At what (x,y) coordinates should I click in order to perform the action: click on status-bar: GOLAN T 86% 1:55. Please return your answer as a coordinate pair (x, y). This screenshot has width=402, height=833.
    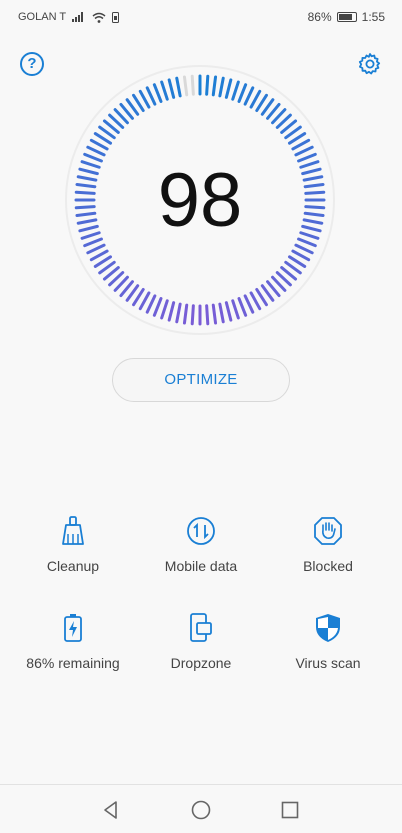
    Looking at the image, I should click on (201, 17).